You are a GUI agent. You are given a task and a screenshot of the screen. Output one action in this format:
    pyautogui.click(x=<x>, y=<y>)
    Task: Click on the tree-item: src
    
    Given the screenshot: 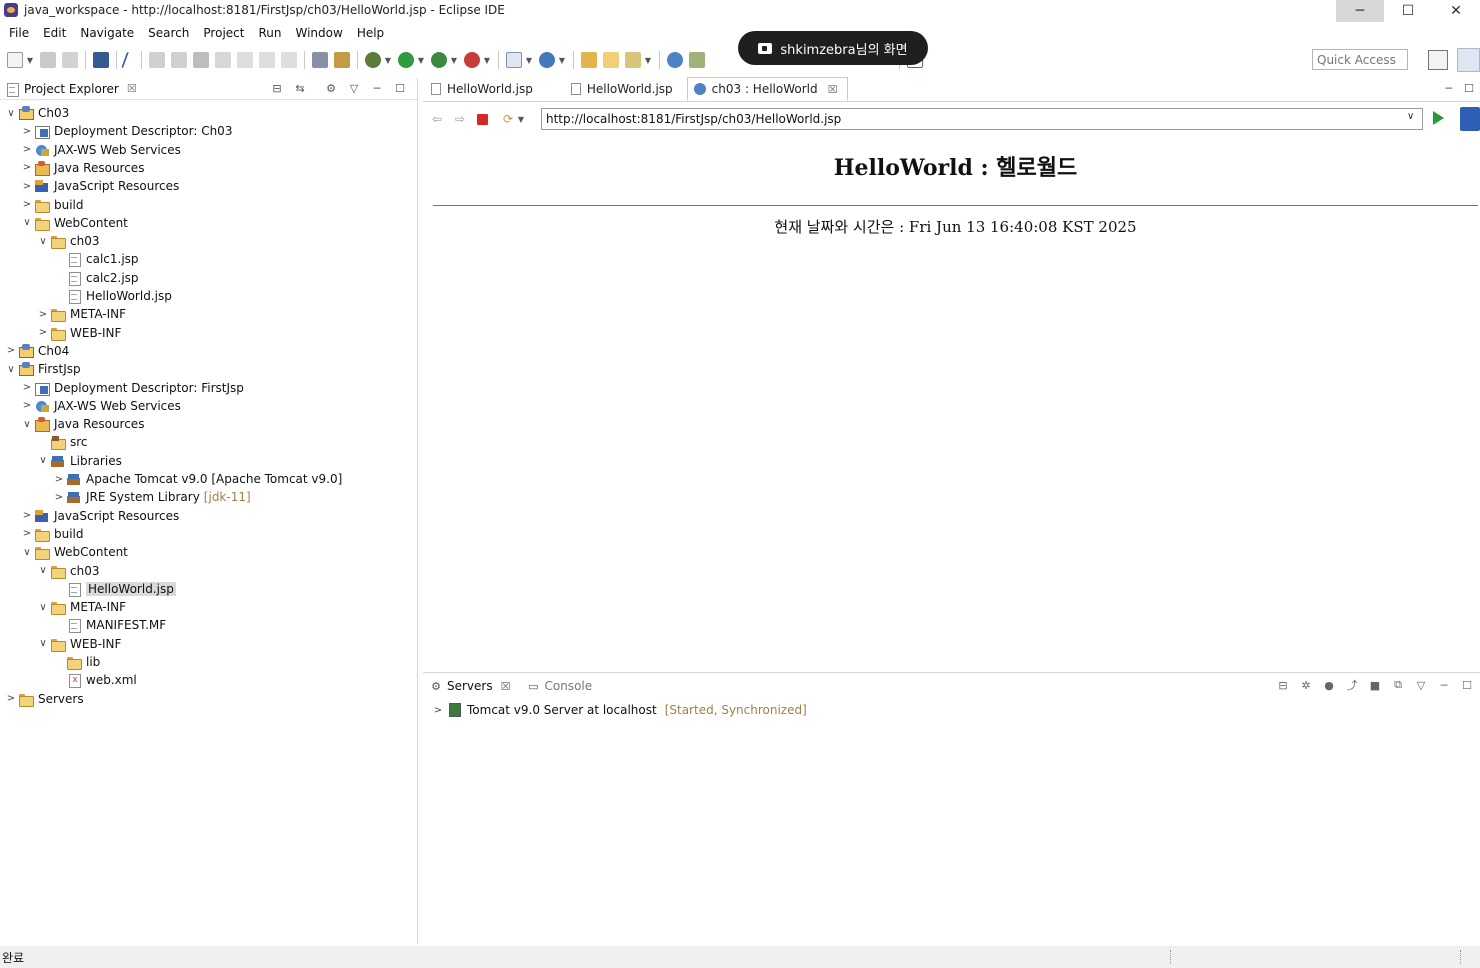 What is the action you would take?
    pyautogui.click(x=62, y=442)
    